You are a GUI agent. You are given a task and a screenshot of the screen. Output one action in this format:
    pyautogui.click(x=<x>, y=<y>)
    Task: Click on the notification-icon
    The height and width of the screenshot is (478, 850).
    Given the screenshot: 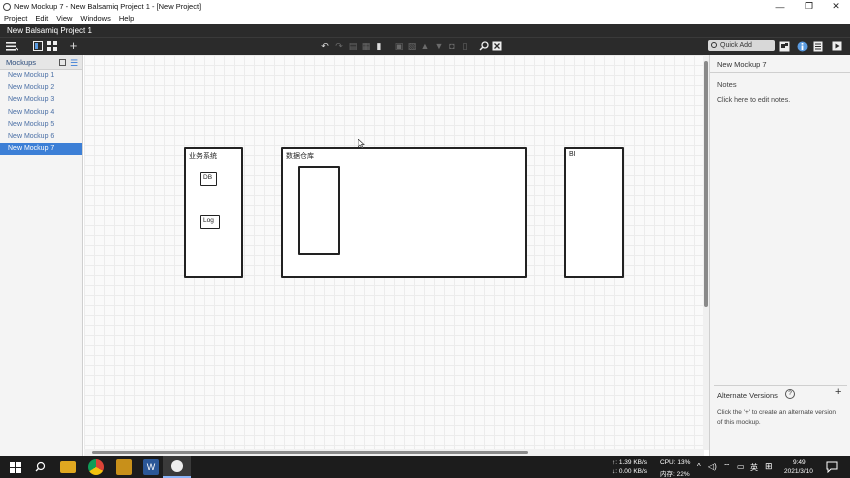 What is the action you would take?
    pyautogui.click(x=832, y=467)
    